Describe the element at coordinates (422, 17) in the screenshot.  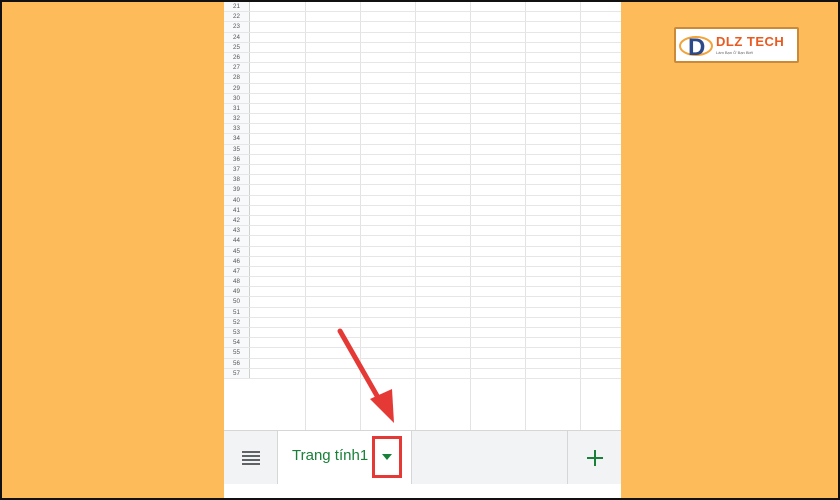
I see `spreadsheet-row: 22` at that location.